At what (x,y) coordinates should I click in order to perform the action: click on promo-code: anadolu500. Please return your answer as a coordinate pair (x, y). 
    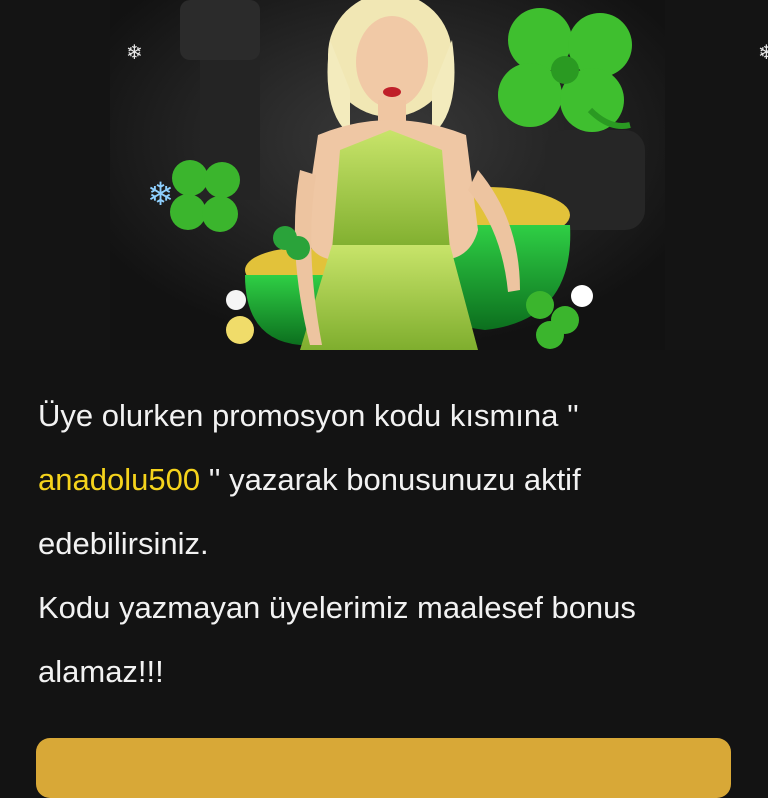
    Looking at the image, I should click on (119, 479).